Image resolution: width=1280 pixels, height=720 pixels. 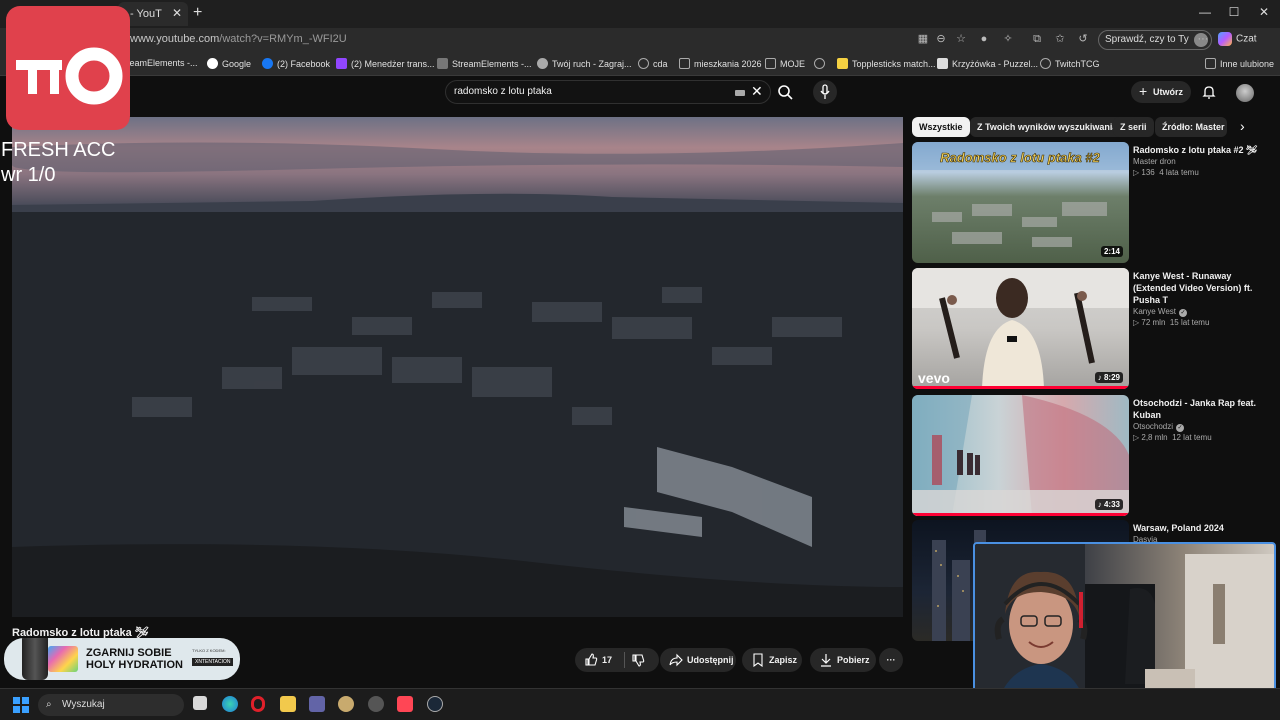 What do you see at coordinates (941, 39) in the screenshot?
I see `zoom-icon: ⊖` at bounding box center [941, 39].